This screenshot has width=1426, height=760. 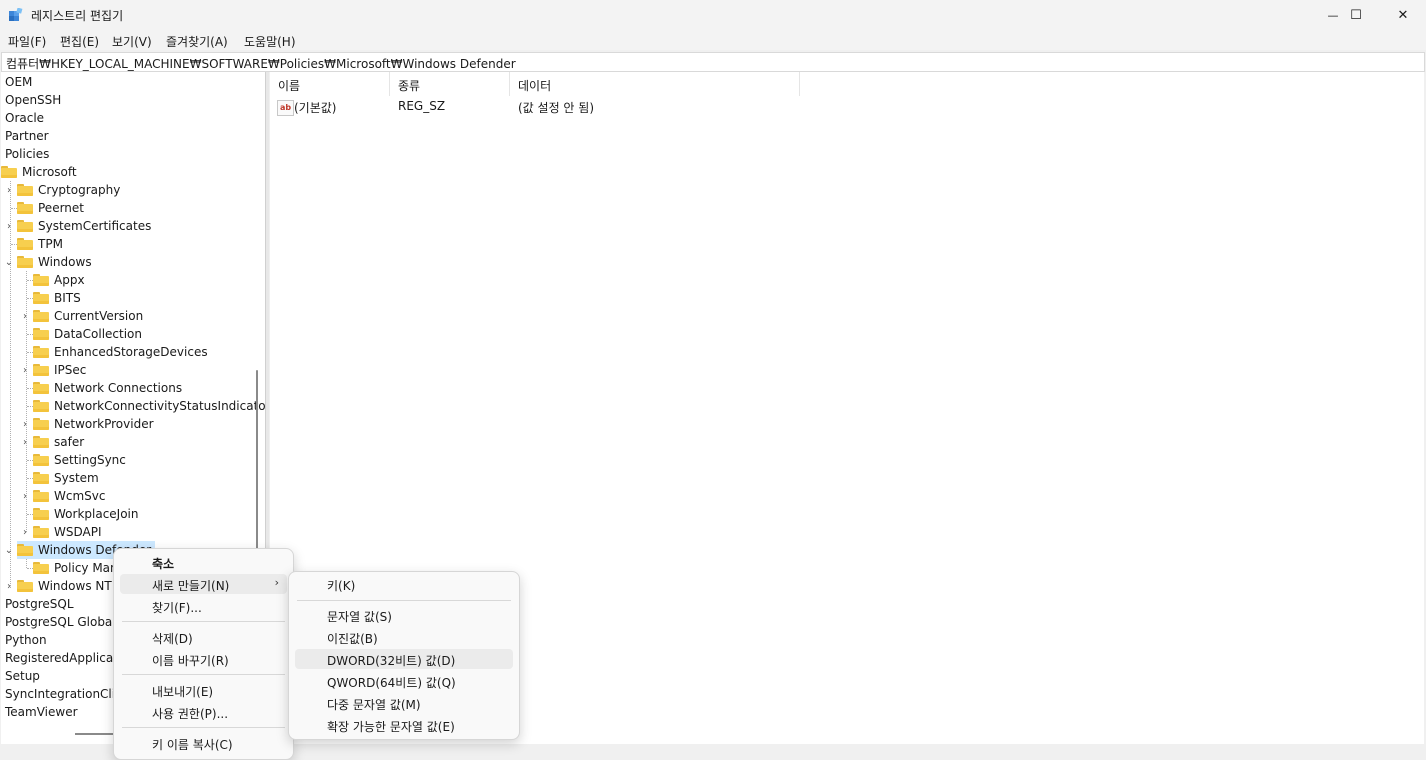 What do you see at coordinates (93, 424) in the screenshot?
I see `tree-item-networkprovider: NetworkProvider` at bounding box center [93, 424].